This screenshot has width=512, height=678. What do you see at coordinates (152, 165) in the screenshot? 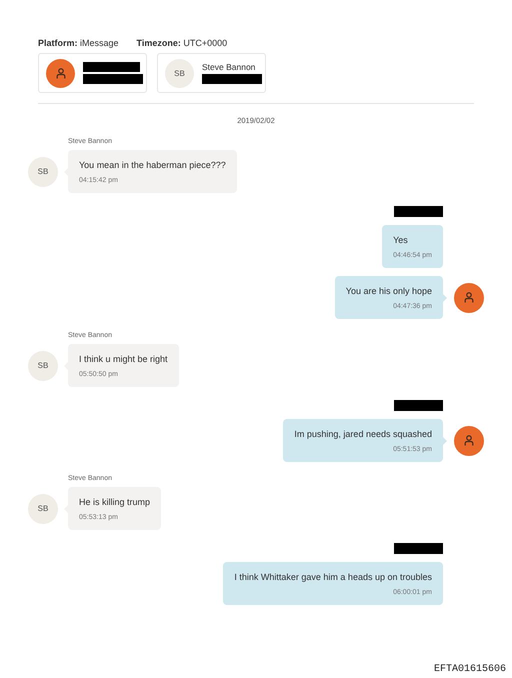
I see `message-text: You mean in the haberman piece???` at bounding box center [152, 165].